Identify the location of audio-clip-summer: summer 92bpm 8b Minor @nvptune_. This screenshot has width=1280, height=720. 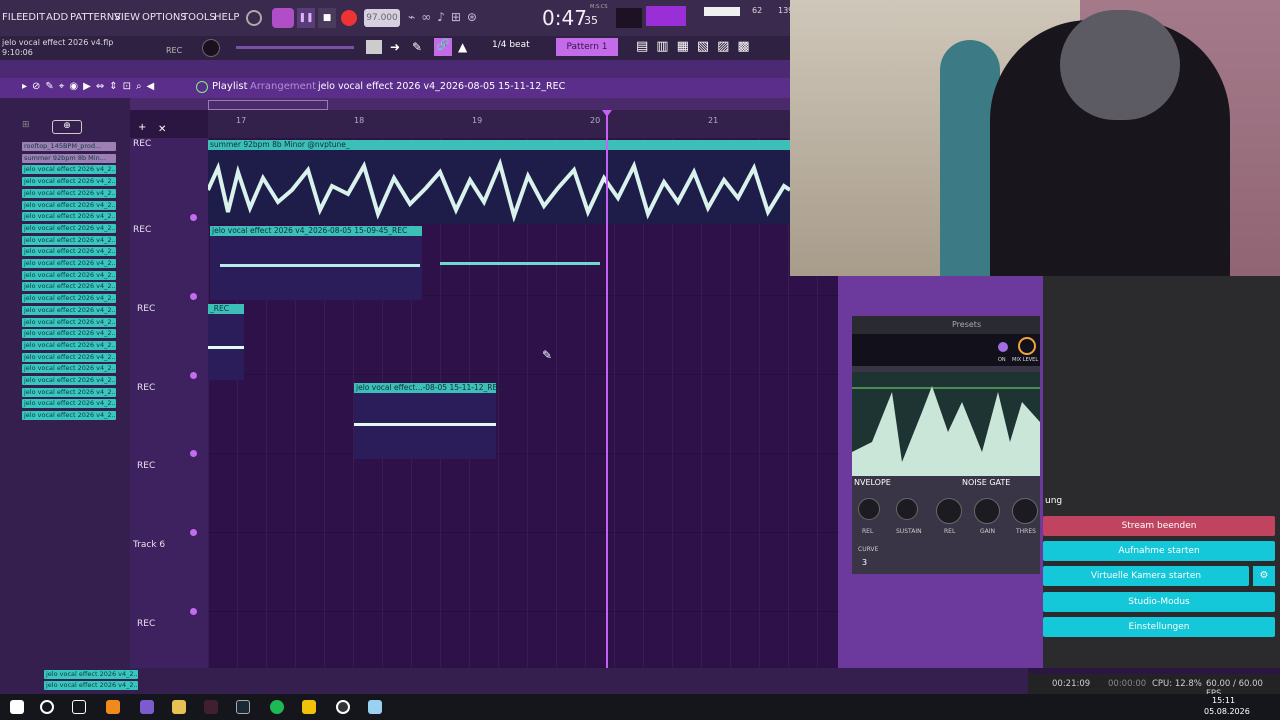
(499, 182).